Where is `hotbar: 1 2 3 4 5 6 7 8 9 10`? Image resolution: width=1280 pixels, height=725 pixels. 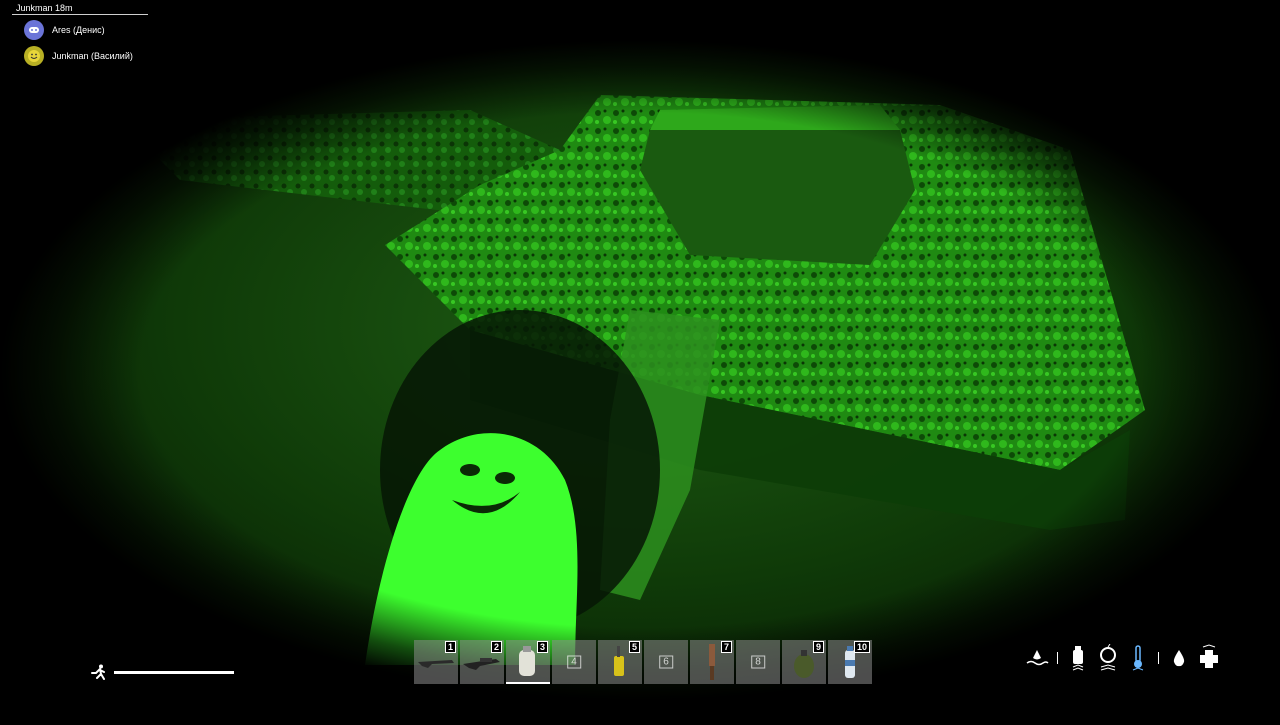
hotbar: 1 2 3 4 5 6 7 8 9 10 is located at coordinates (643, 662).